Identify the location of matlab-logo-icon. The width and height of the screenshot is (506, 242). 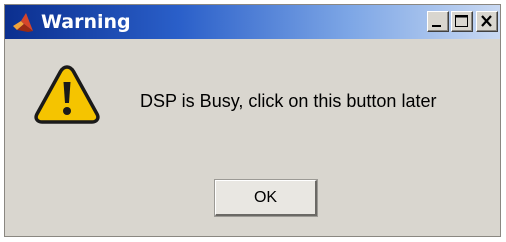
(23, 23).